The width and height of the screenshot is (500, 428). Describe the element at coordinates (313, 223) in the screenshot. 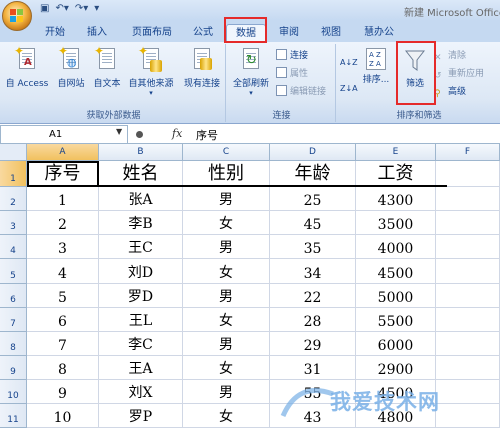

I see `table-cell: 45` at that location.